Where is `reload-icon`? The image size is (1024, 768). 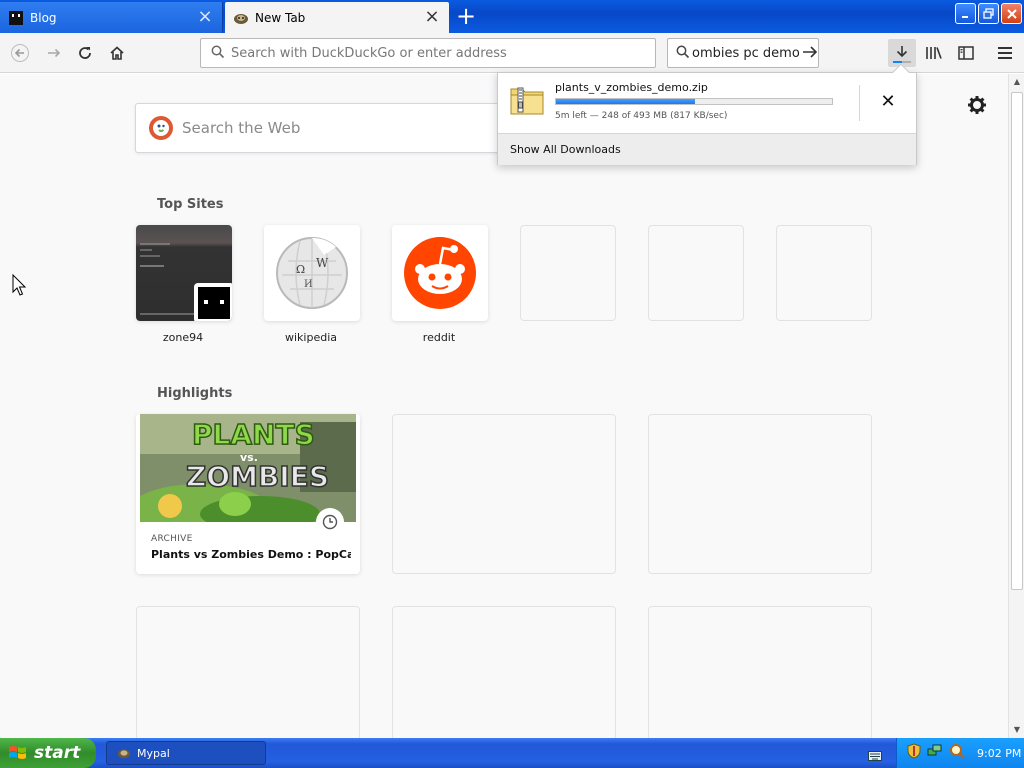
reload-icon is located at coordinates (85, 53).